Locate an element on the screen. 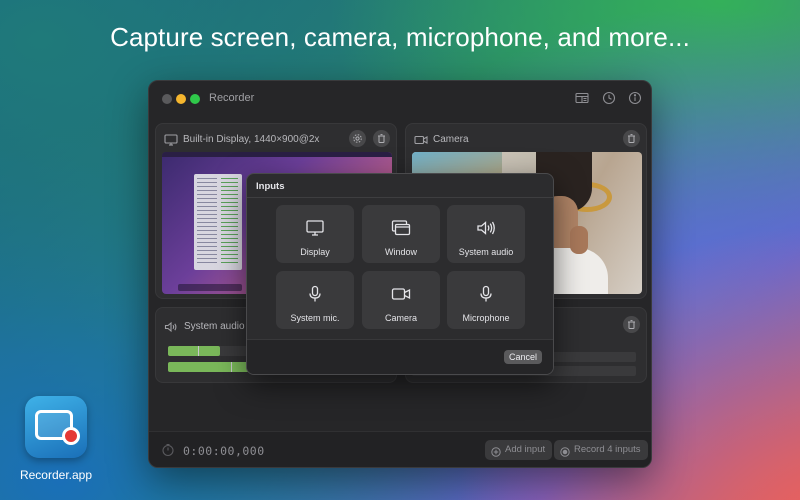 This screenshot has height=500, width=800. dialog-title: Inputs is located at coordinates (270, 186).